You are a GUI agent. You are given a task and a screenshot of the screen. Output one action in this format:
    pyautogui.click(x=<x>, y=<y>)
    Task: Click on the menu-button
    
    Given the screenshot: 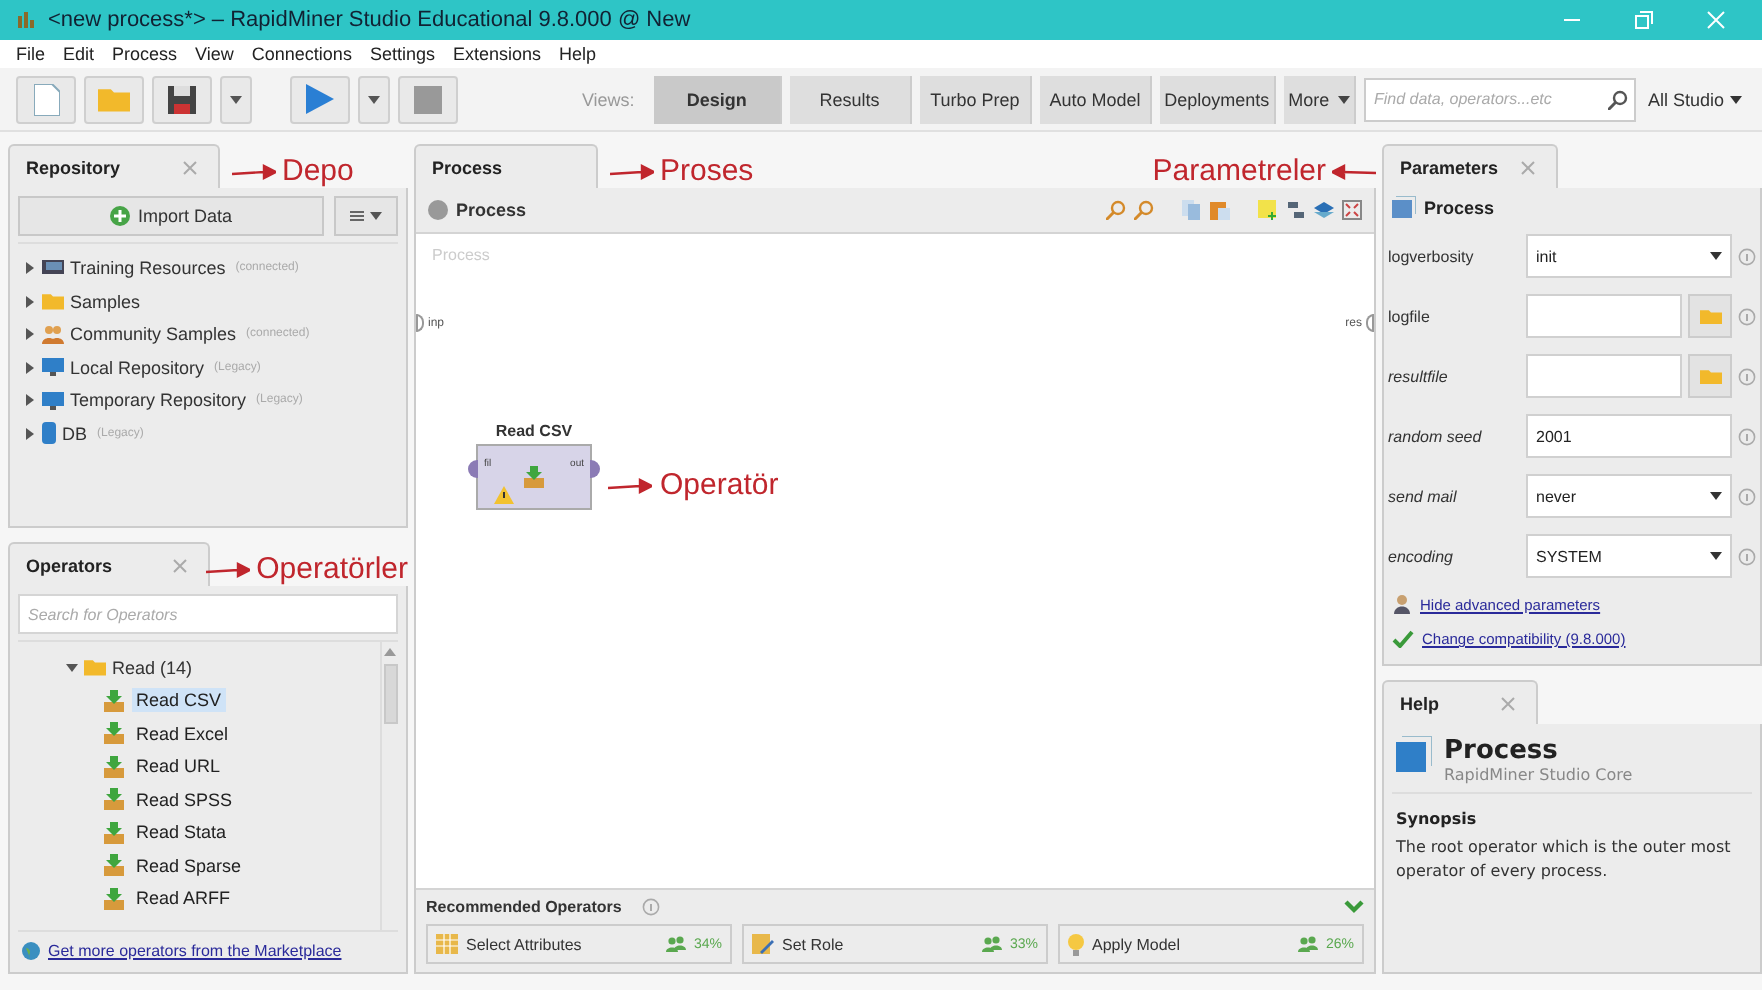 What is the action you would take?
    pyautogui.click(x=366, y=216)
    